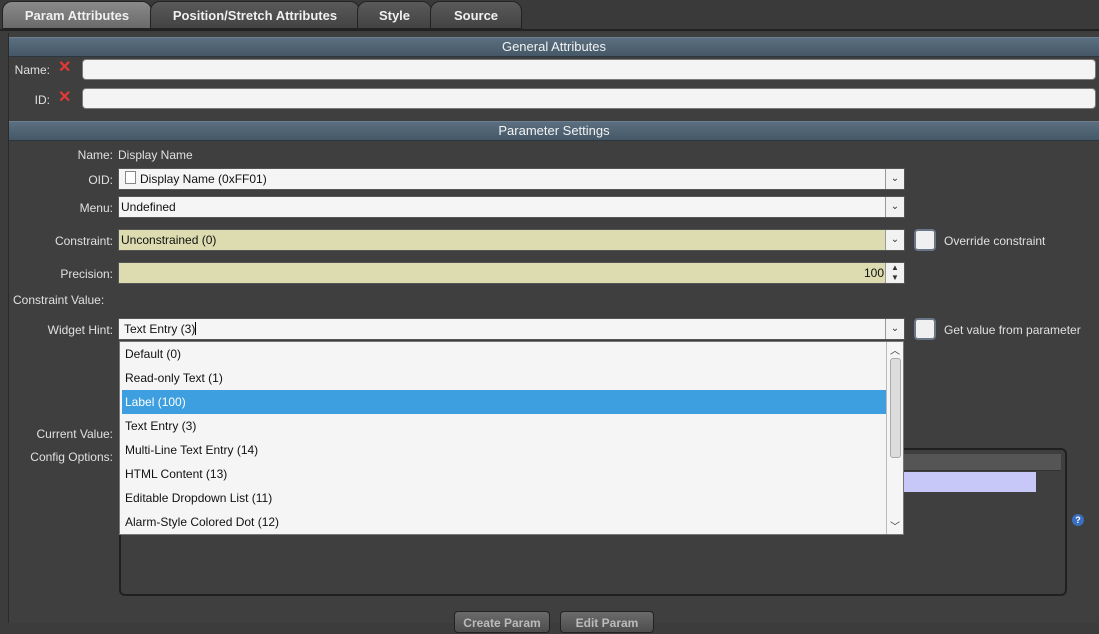 The width and height of the screenshot is (1099, 634). What do you see at coordinates (77, 15) in the screenshot?
I see `tab-param-attributes: Param Attributes` at bounding box center [77, 15].